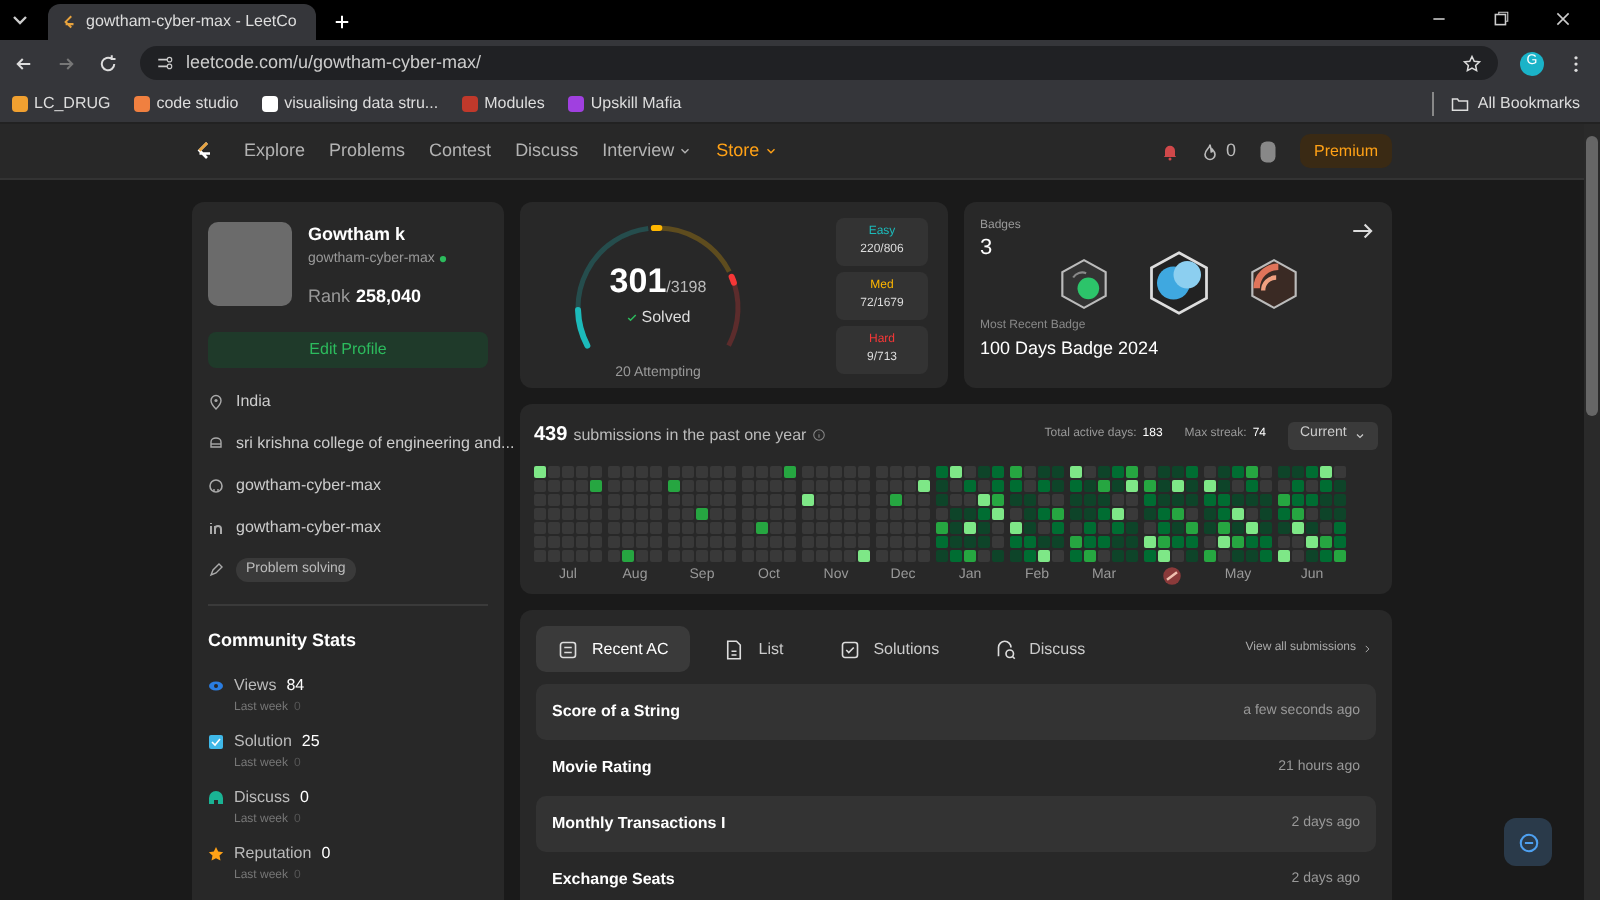 This screenshot has width=1600, height=900. I want to click on nav-link: Store, so click(747, 151).